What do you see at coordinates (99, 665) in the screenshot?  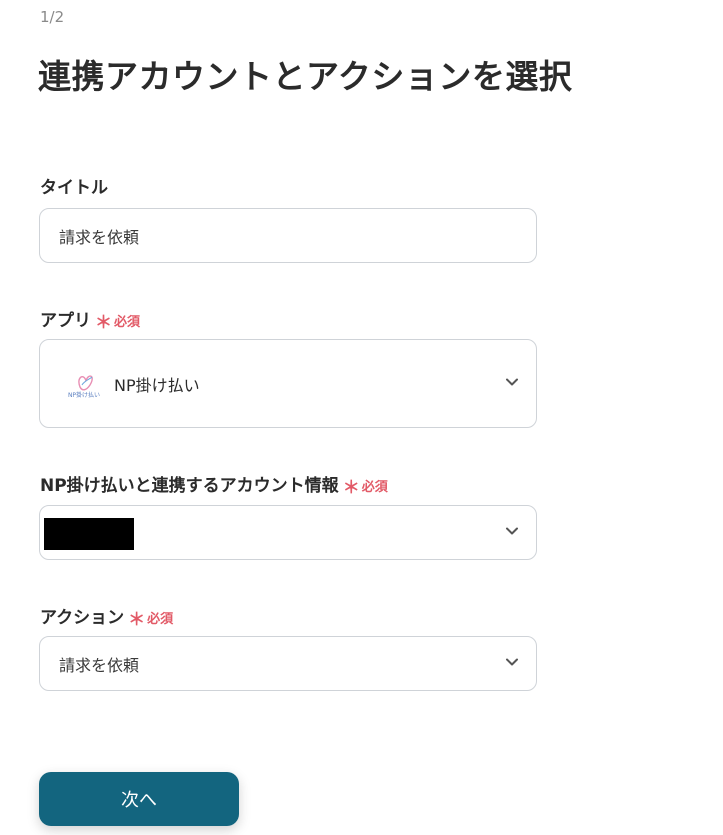 I see `action-select-value: 請求を依頼` at bounding box center [99, 665].